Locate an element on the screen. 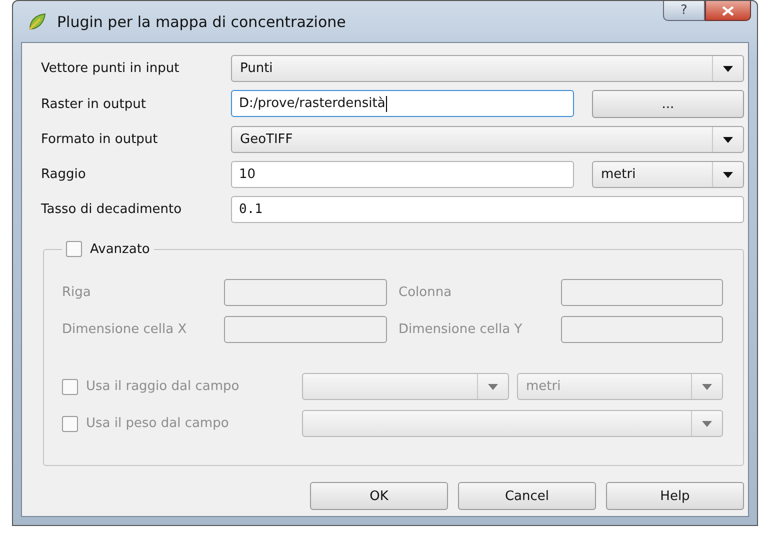 This screenshot has height=535, width=768. window-title: Plugin per la mappa di concentrazione is located at coordinates (201, 21).